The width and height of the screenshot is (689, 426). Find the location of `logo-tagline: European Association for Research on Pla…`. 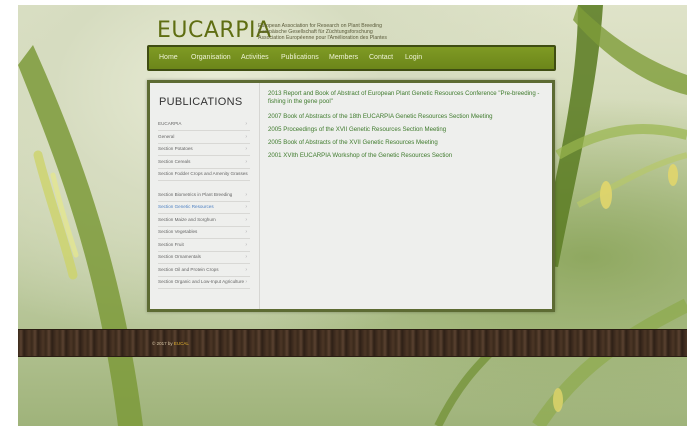

logo-tagline: European Association for Research on Pla… is located at coordinates (322, 32).